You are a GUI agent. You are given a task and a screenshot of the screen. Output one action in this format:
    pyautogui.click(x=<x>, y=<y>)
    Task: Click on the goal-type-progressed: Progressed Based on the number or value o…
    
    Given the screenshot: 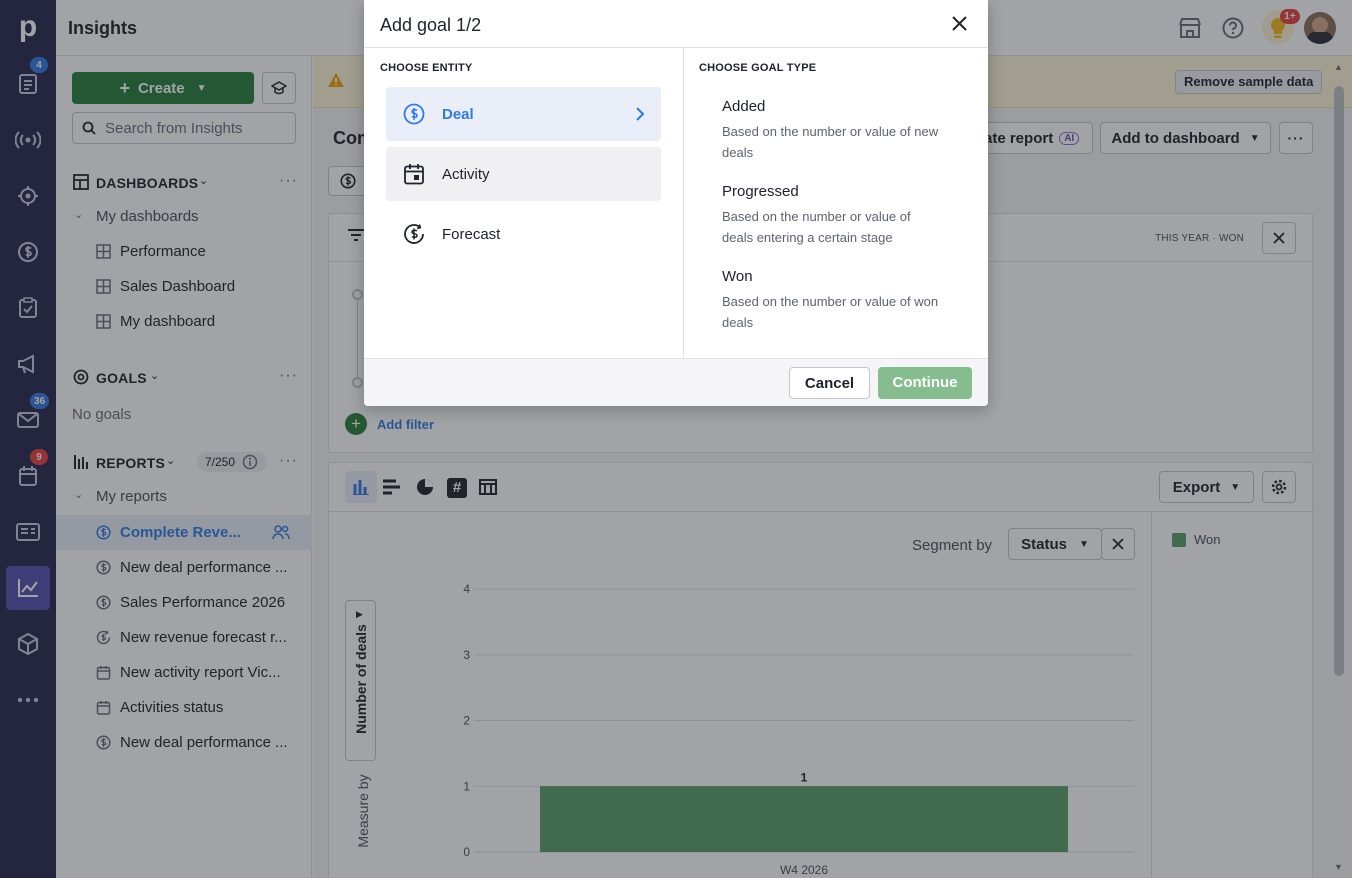 What is the action you would take?
    pyautogui.click(x=832, y=215)
    